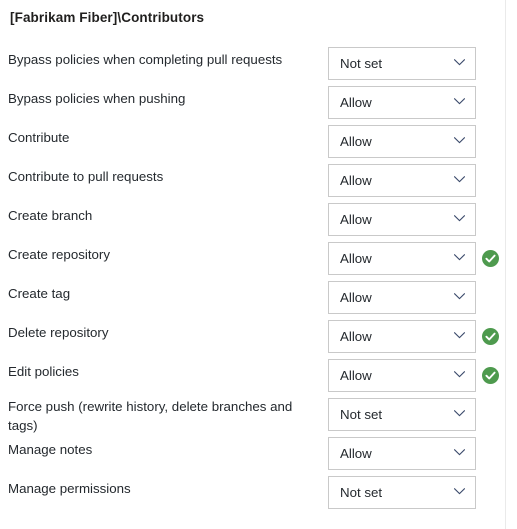 This screenshot has height=529, width=517. Describe the element at coordinates (97, 98) in the screenshot. I see `permission-label: Bypass policies when pushing` at that location.